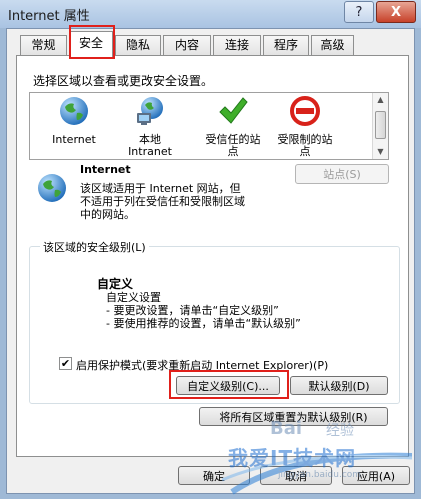 The width and height of the screenshot is (421, 499). What do you see at coordinates (233, 145) in the screenshot?
I see `zone-trusted-label: 受信任的站 点` at bounding box center [233, 145].